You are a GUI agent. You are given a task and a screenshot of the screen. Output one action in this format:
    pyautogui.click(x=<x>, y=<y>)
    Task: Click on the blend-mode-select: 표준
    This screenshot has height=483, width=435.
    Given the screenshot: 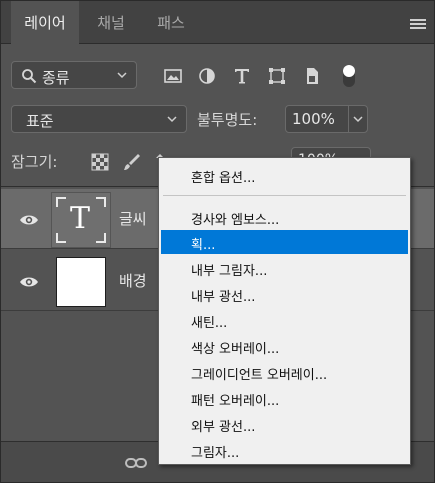 What is the action you would take?
    pyautogui.click(x=99, y=119)
    